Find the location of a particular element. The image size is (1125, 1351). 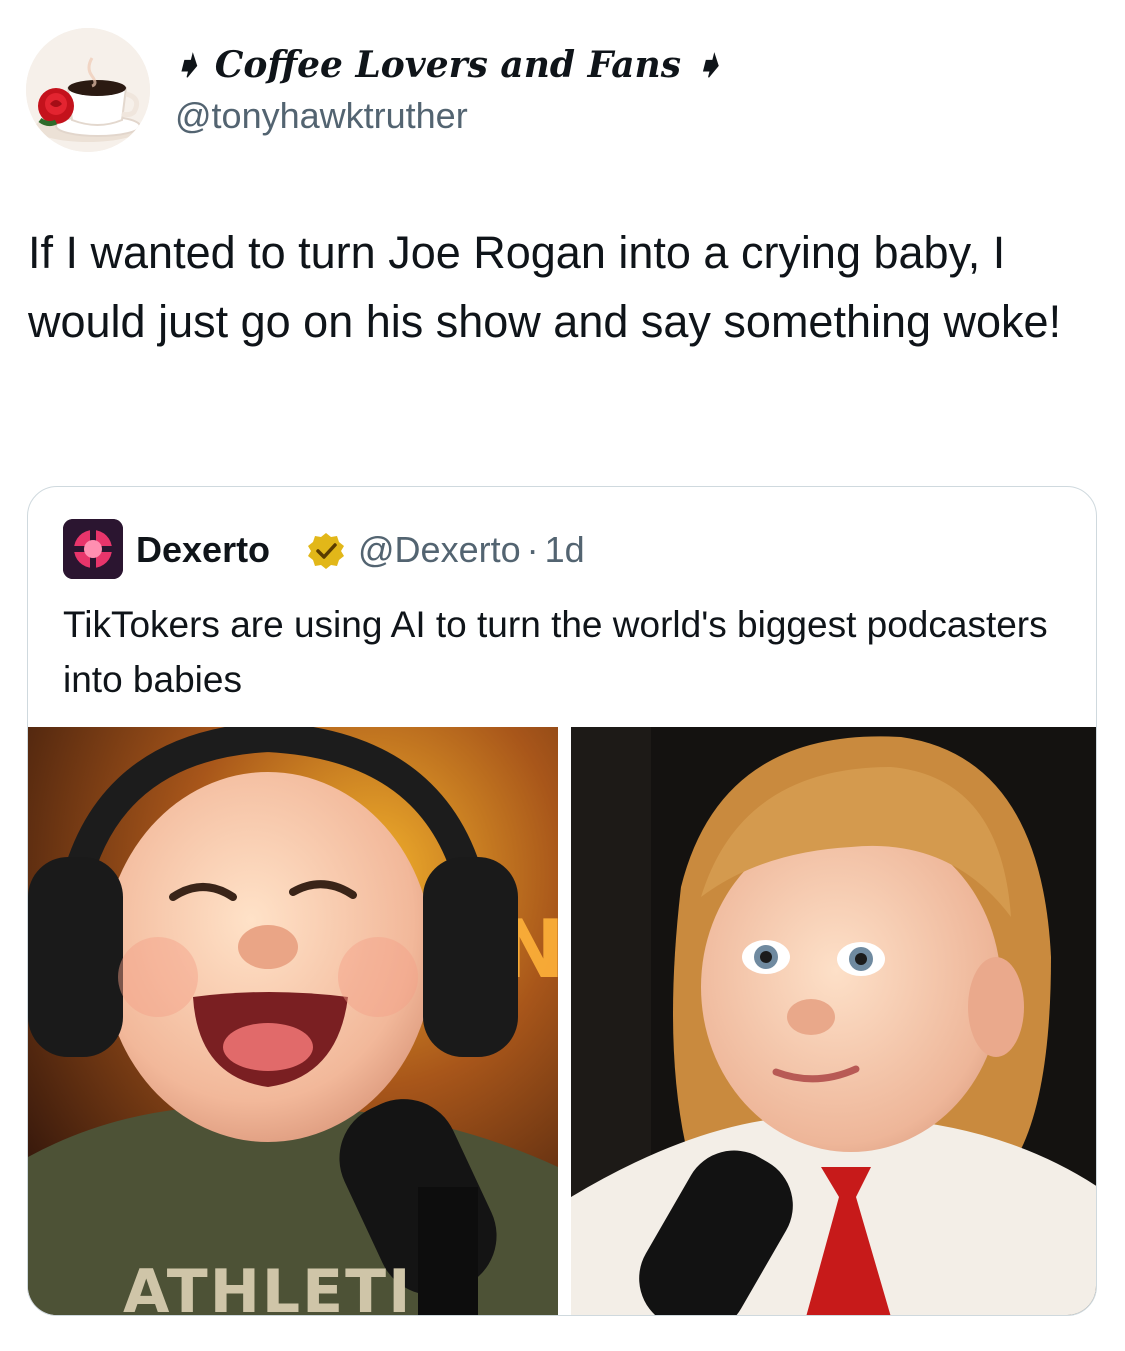

dexerto-logo-icon is located at coordinates (93, 549).